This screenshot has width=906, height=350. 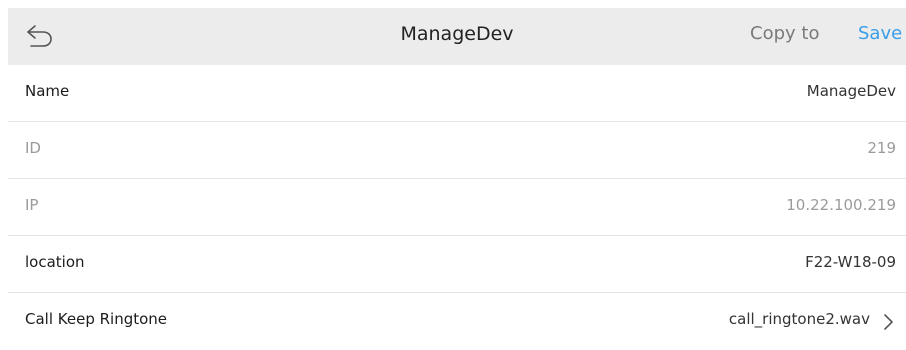 I want to click on row-label: ID, so click(x=33, y=148).